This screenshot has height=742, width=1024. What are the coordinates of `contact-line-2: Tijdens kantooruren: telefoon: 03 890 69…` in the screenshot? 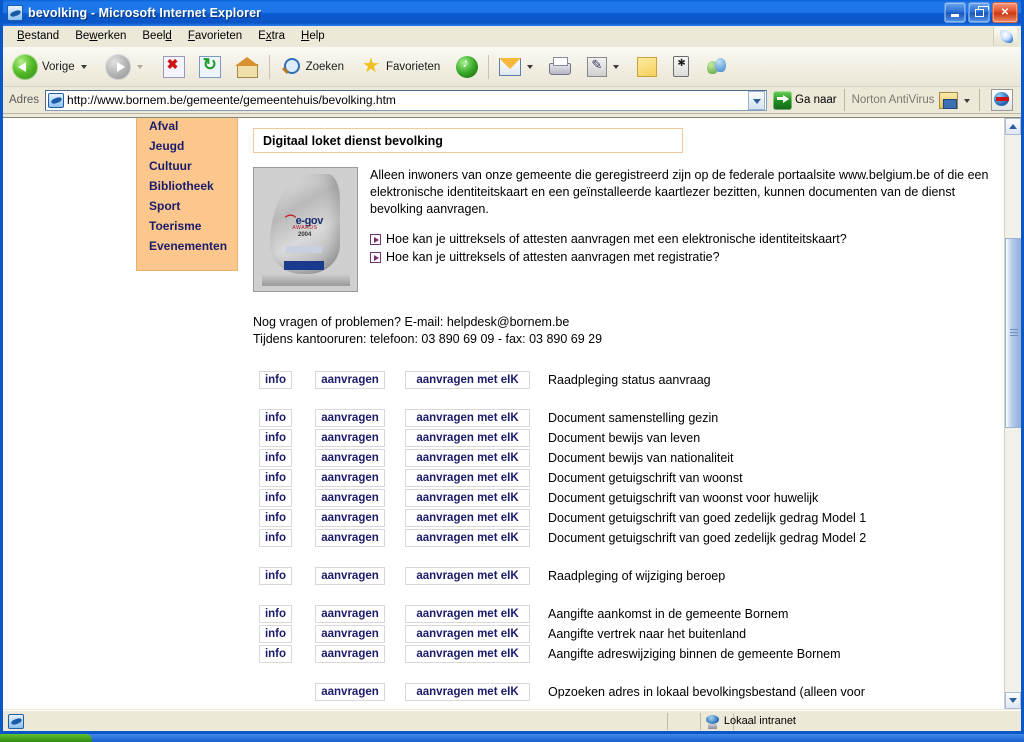 It's located at (428, 339).